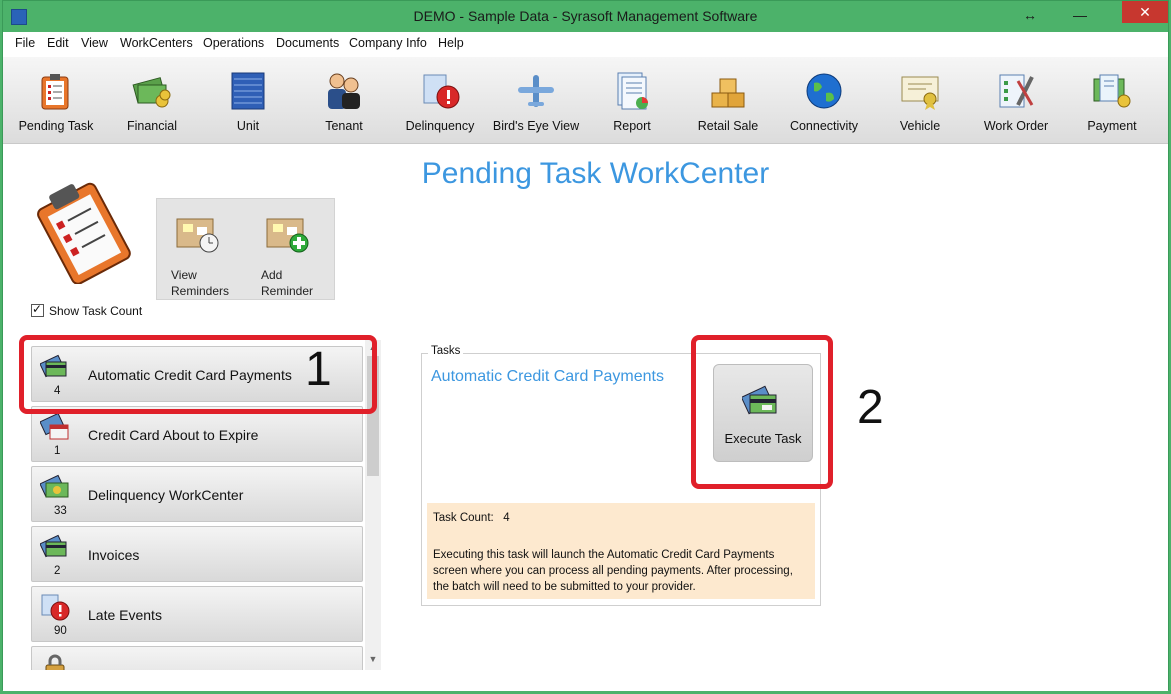 The width and height of the screenshot is (1171, 694). Describe the element at coordinates (318, 369) in the screenshot. I see `callout-number-1: 1` at that location.